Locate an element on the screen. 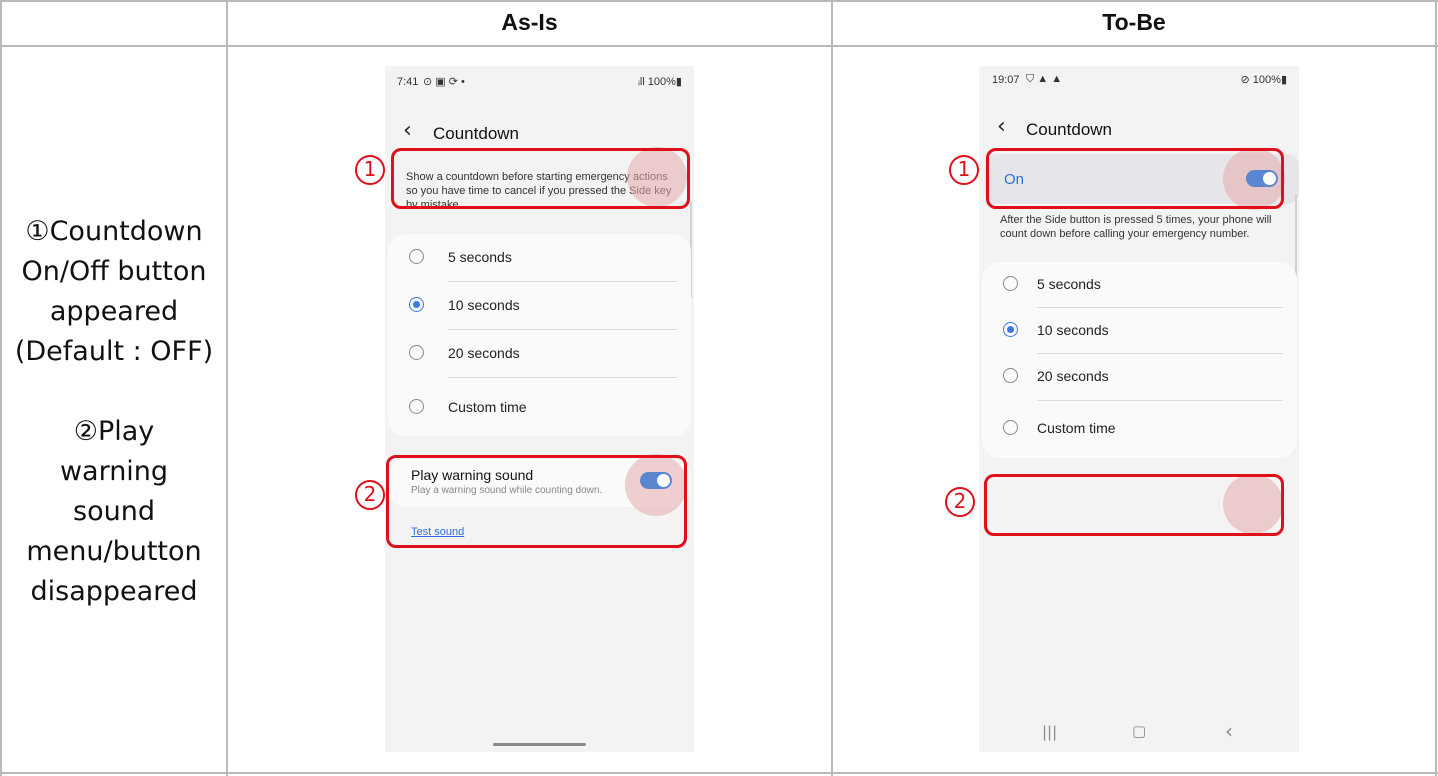 This screenshot has height=776, width=1438. column-header-tobe: To-Be is located at coordinates (1134, 22).